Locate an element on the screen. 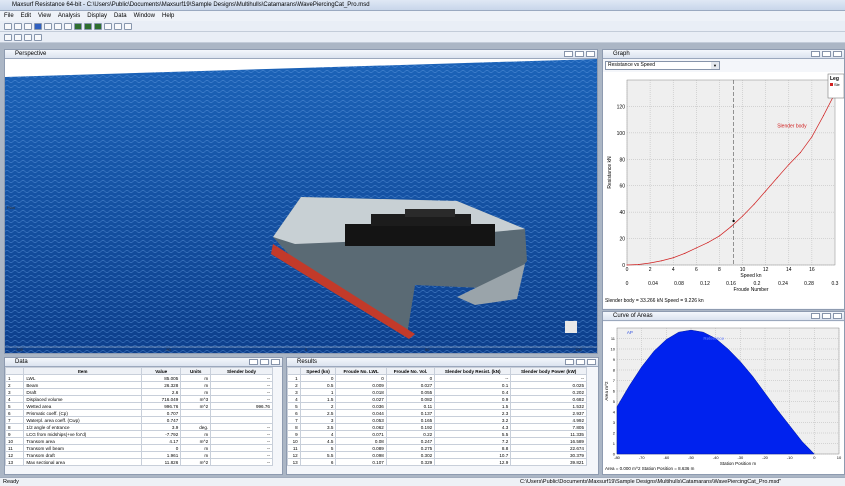  table-row: 5 2 0.036 0.11 1.5 1.532 is located at coordinates (437, 406).